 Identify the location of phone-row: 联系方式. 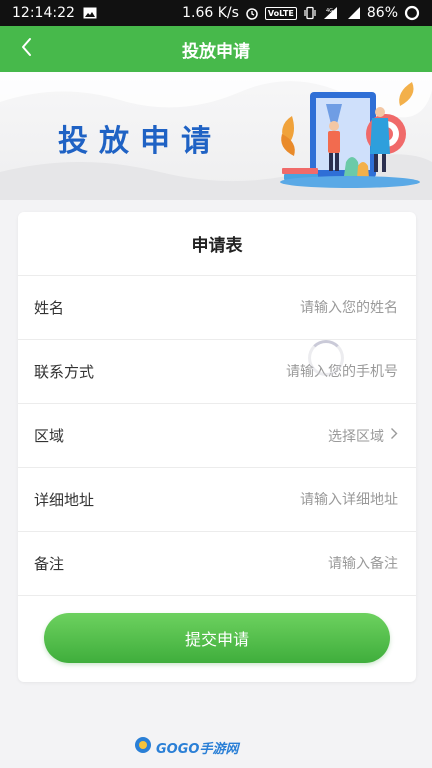
(217, 372).